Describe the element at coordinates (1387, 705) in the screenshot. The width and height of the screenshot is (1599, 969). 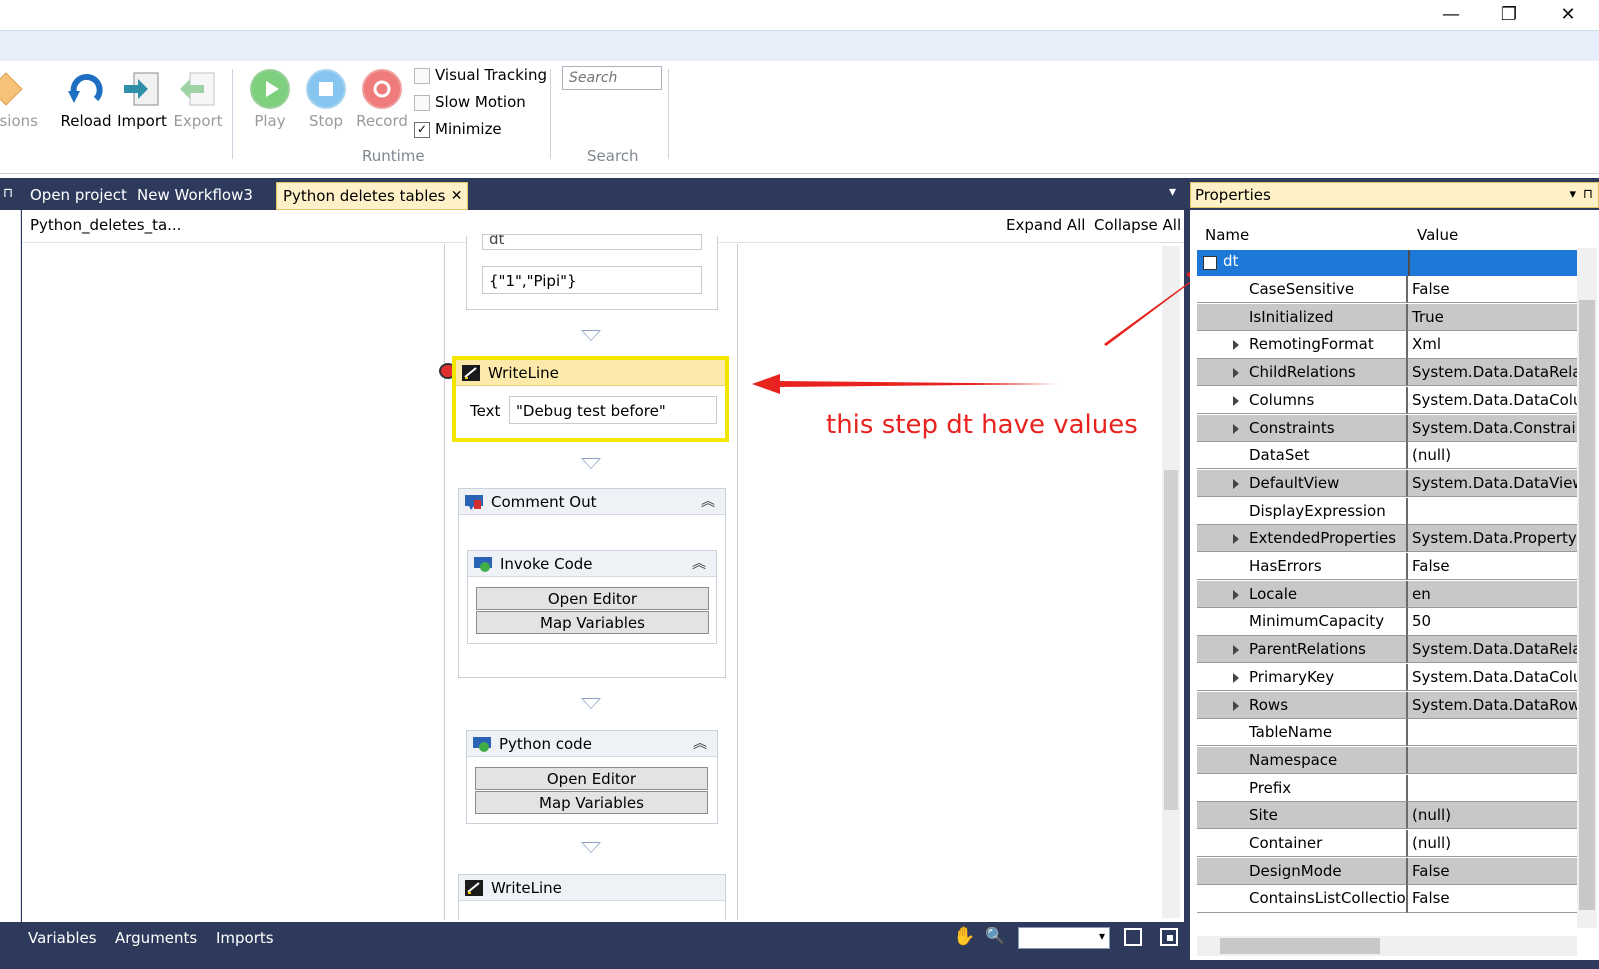
I see `property-row: Rows System.Data.DataRow` at that location.